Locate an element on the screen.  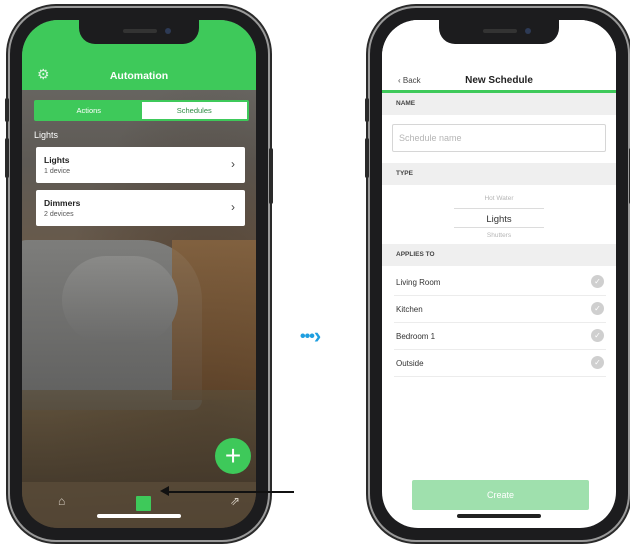
card-subtitle: 2 devices is located at coordinates (59, 214).